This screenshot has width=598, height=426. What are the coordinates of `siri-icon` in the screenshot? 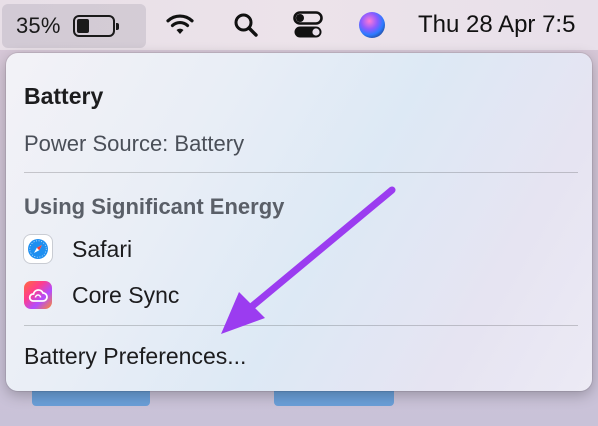 It's located at (372, 25).